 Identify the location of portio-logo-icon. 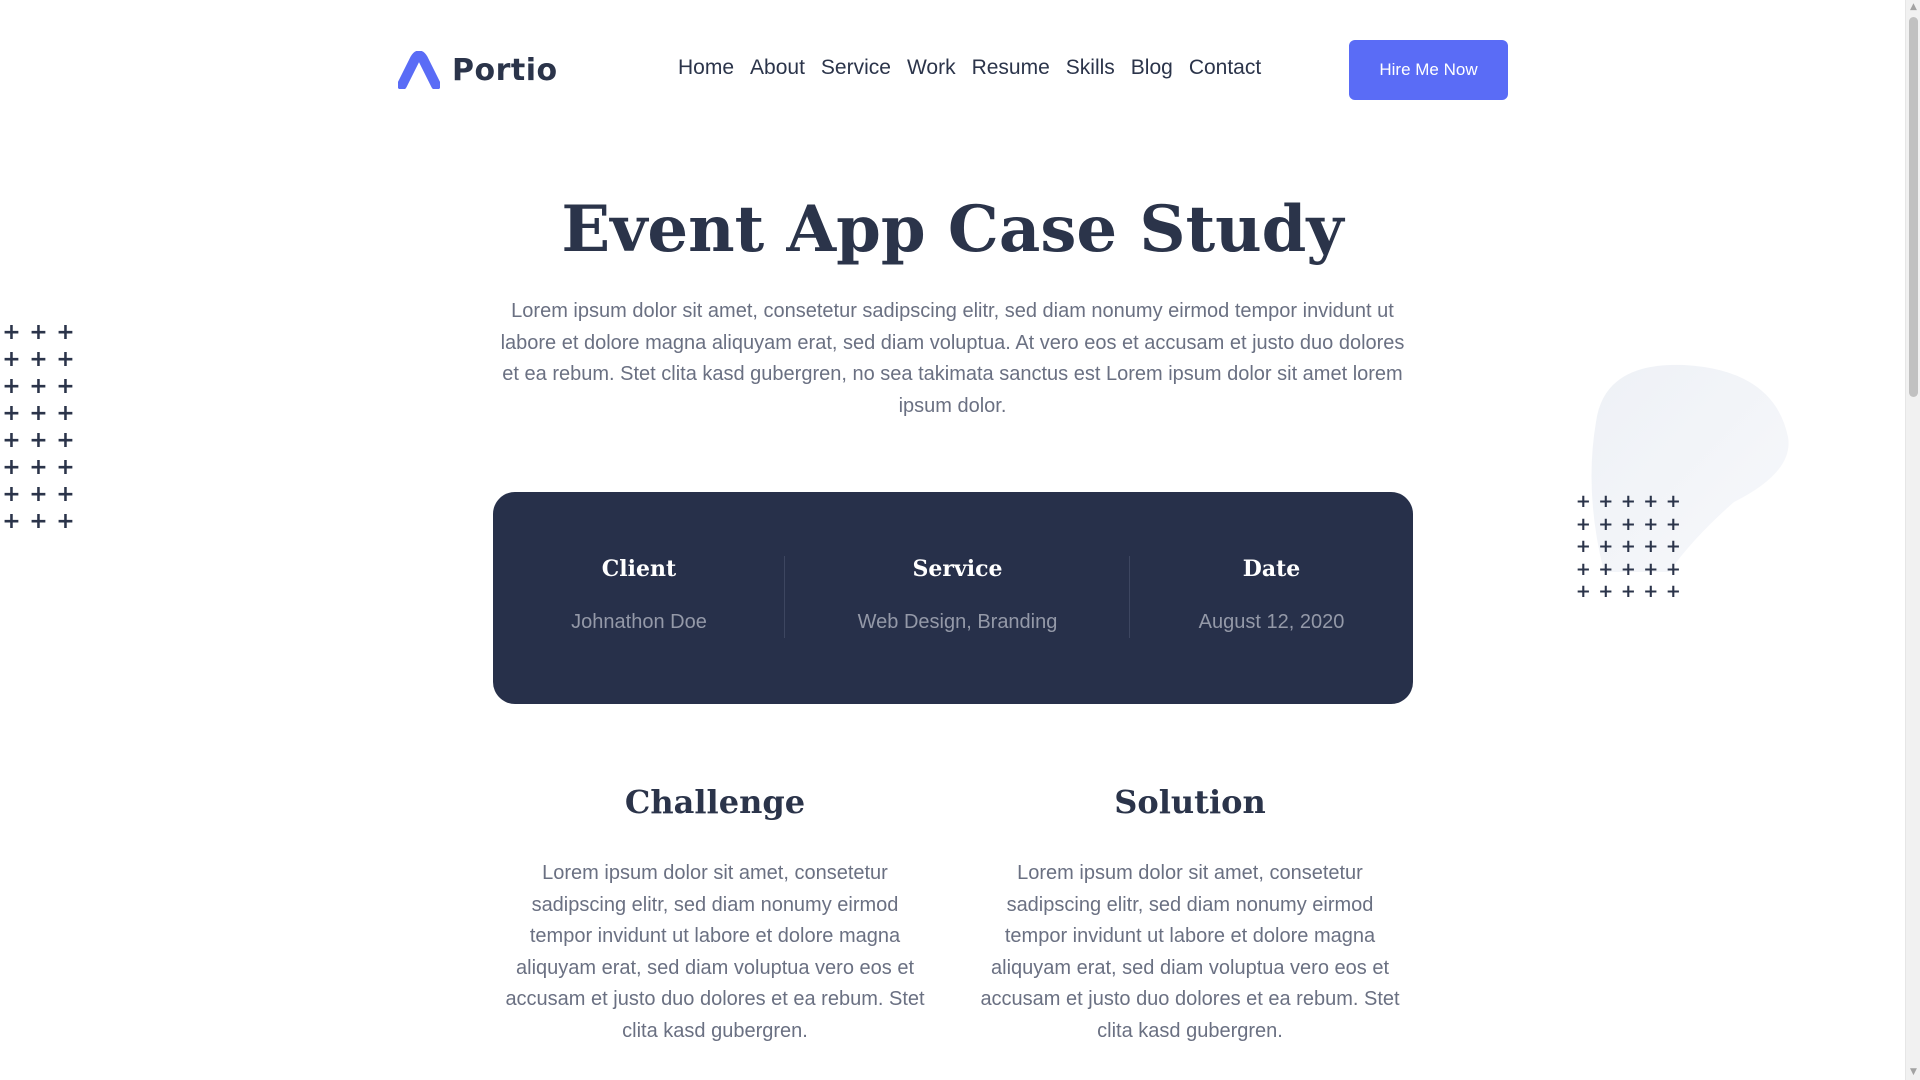
(419, 70).